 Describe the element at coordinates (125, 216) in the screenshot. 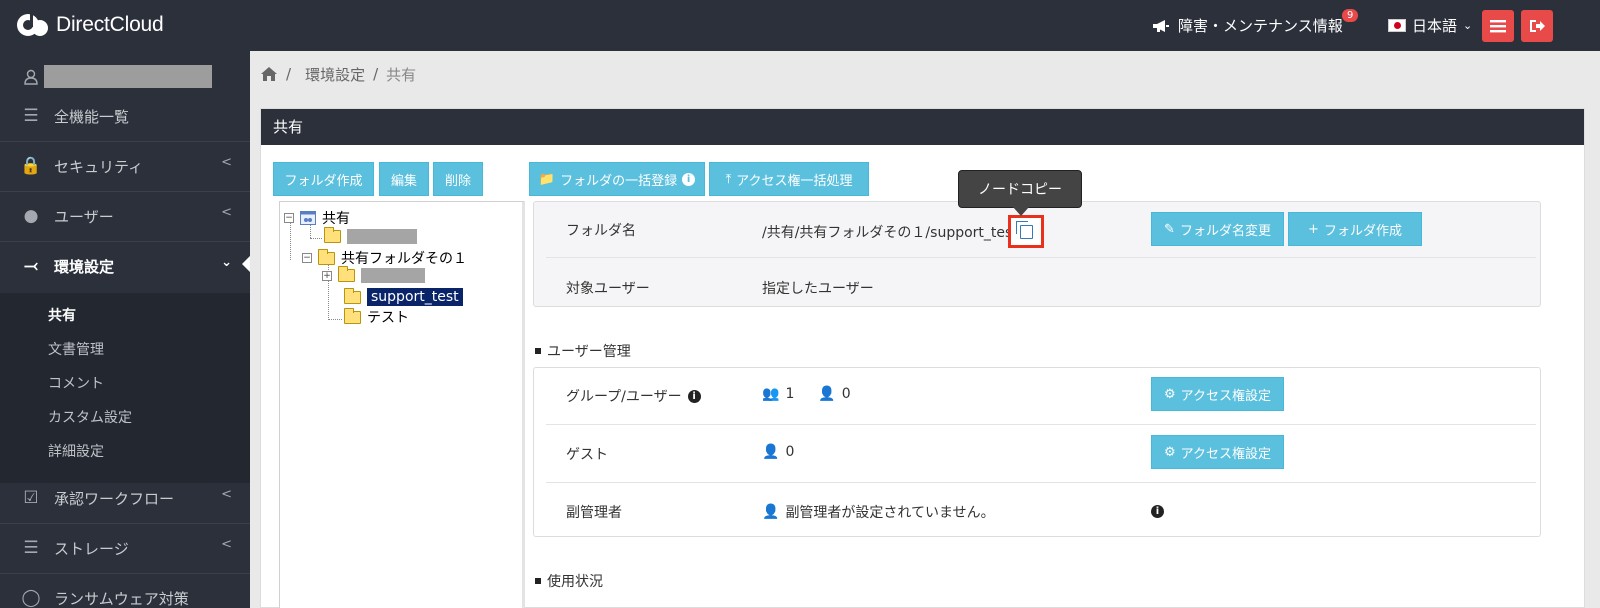

I see `sidebar-item-users: ● ユーザー <` at that location.